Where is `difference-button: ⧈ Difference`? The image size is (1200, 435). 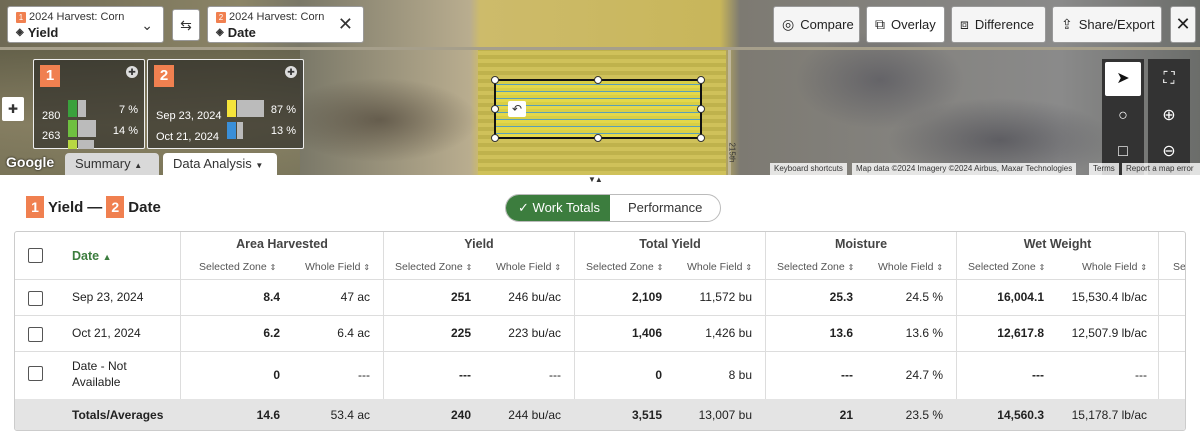
difference-button: ⧈ Difference is located at coordinates (998, 24).